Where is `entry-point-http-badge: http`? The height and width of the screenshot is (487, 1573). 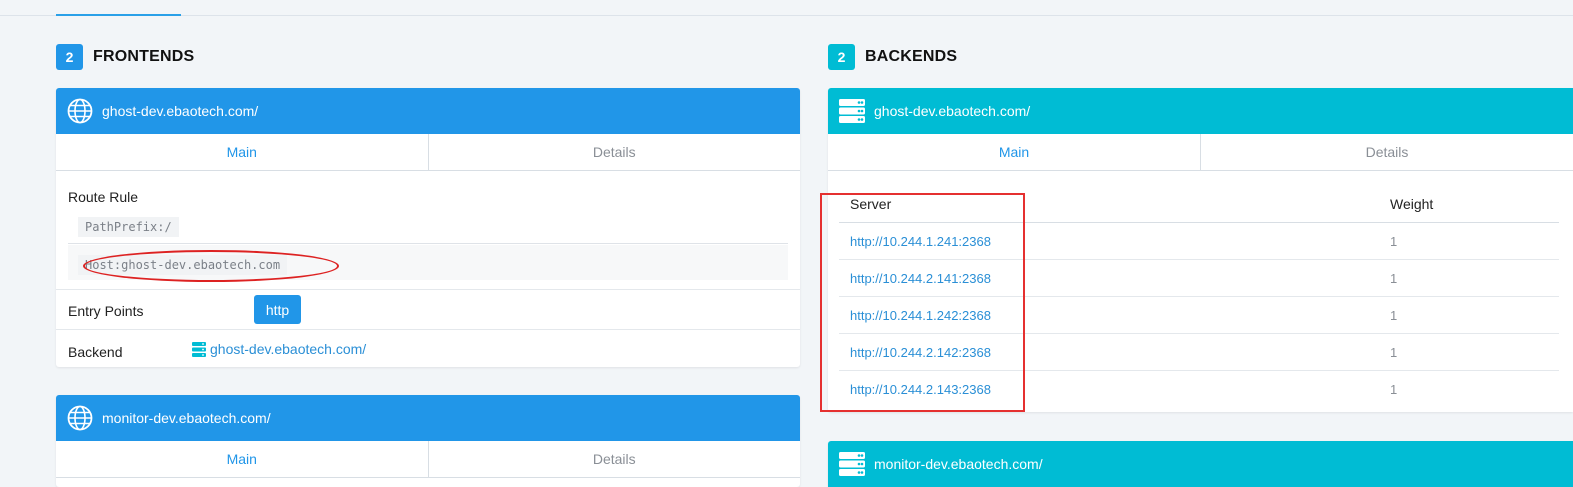 entry-point-http-badge: http is located at coordinates (277, 309).